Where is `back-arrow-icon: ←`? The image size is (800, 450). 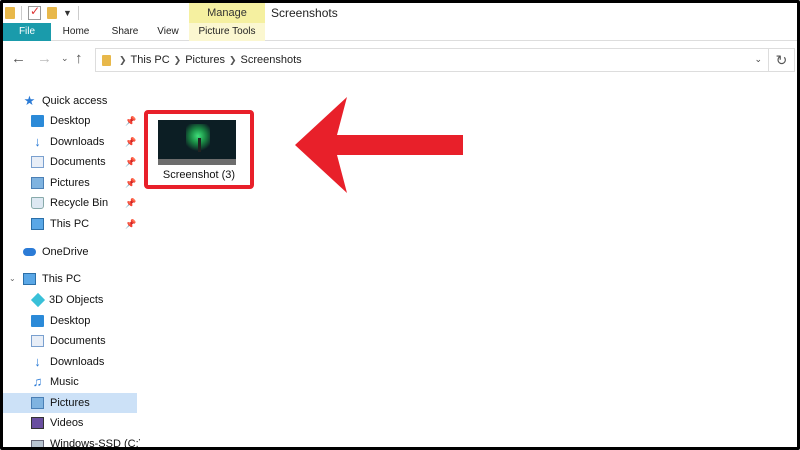 back-arrow-icon: ← is located at coordinates (18, 58).